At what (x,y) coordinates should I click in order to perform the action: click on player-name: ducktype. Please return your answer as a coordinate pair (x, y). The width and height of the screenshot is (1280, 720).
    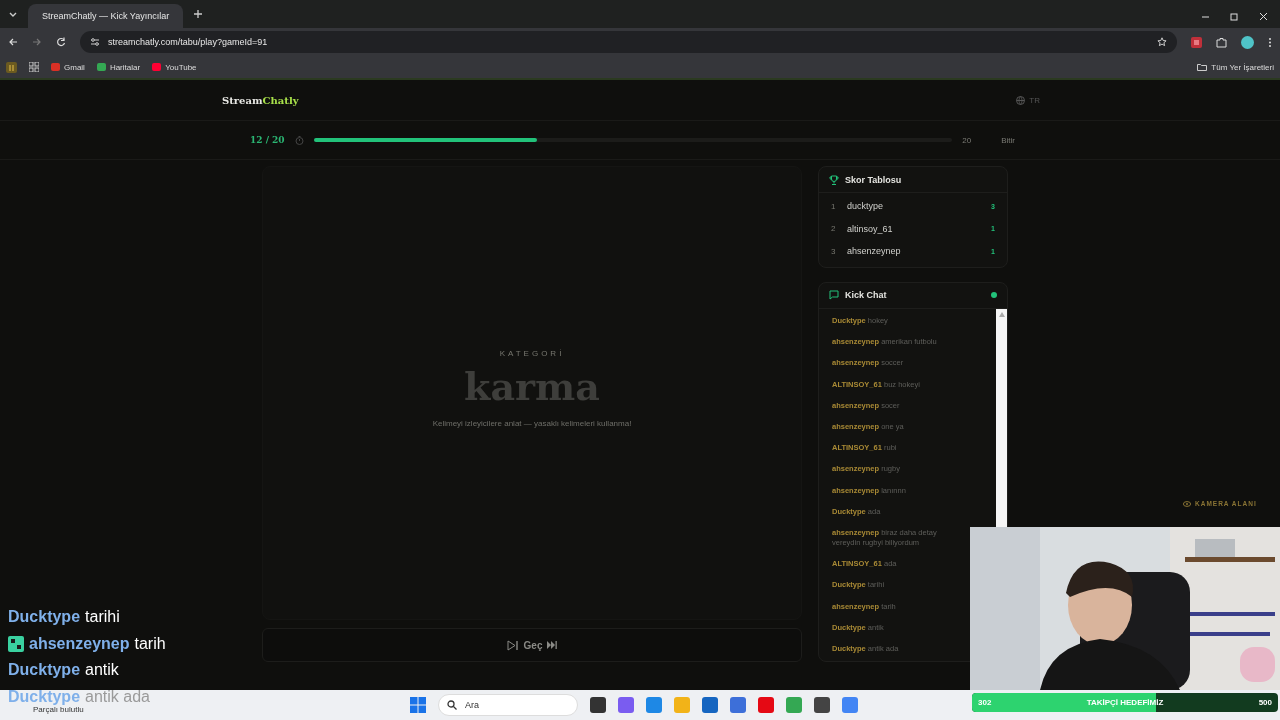
    Looking at the image, I should click on (866, 206).